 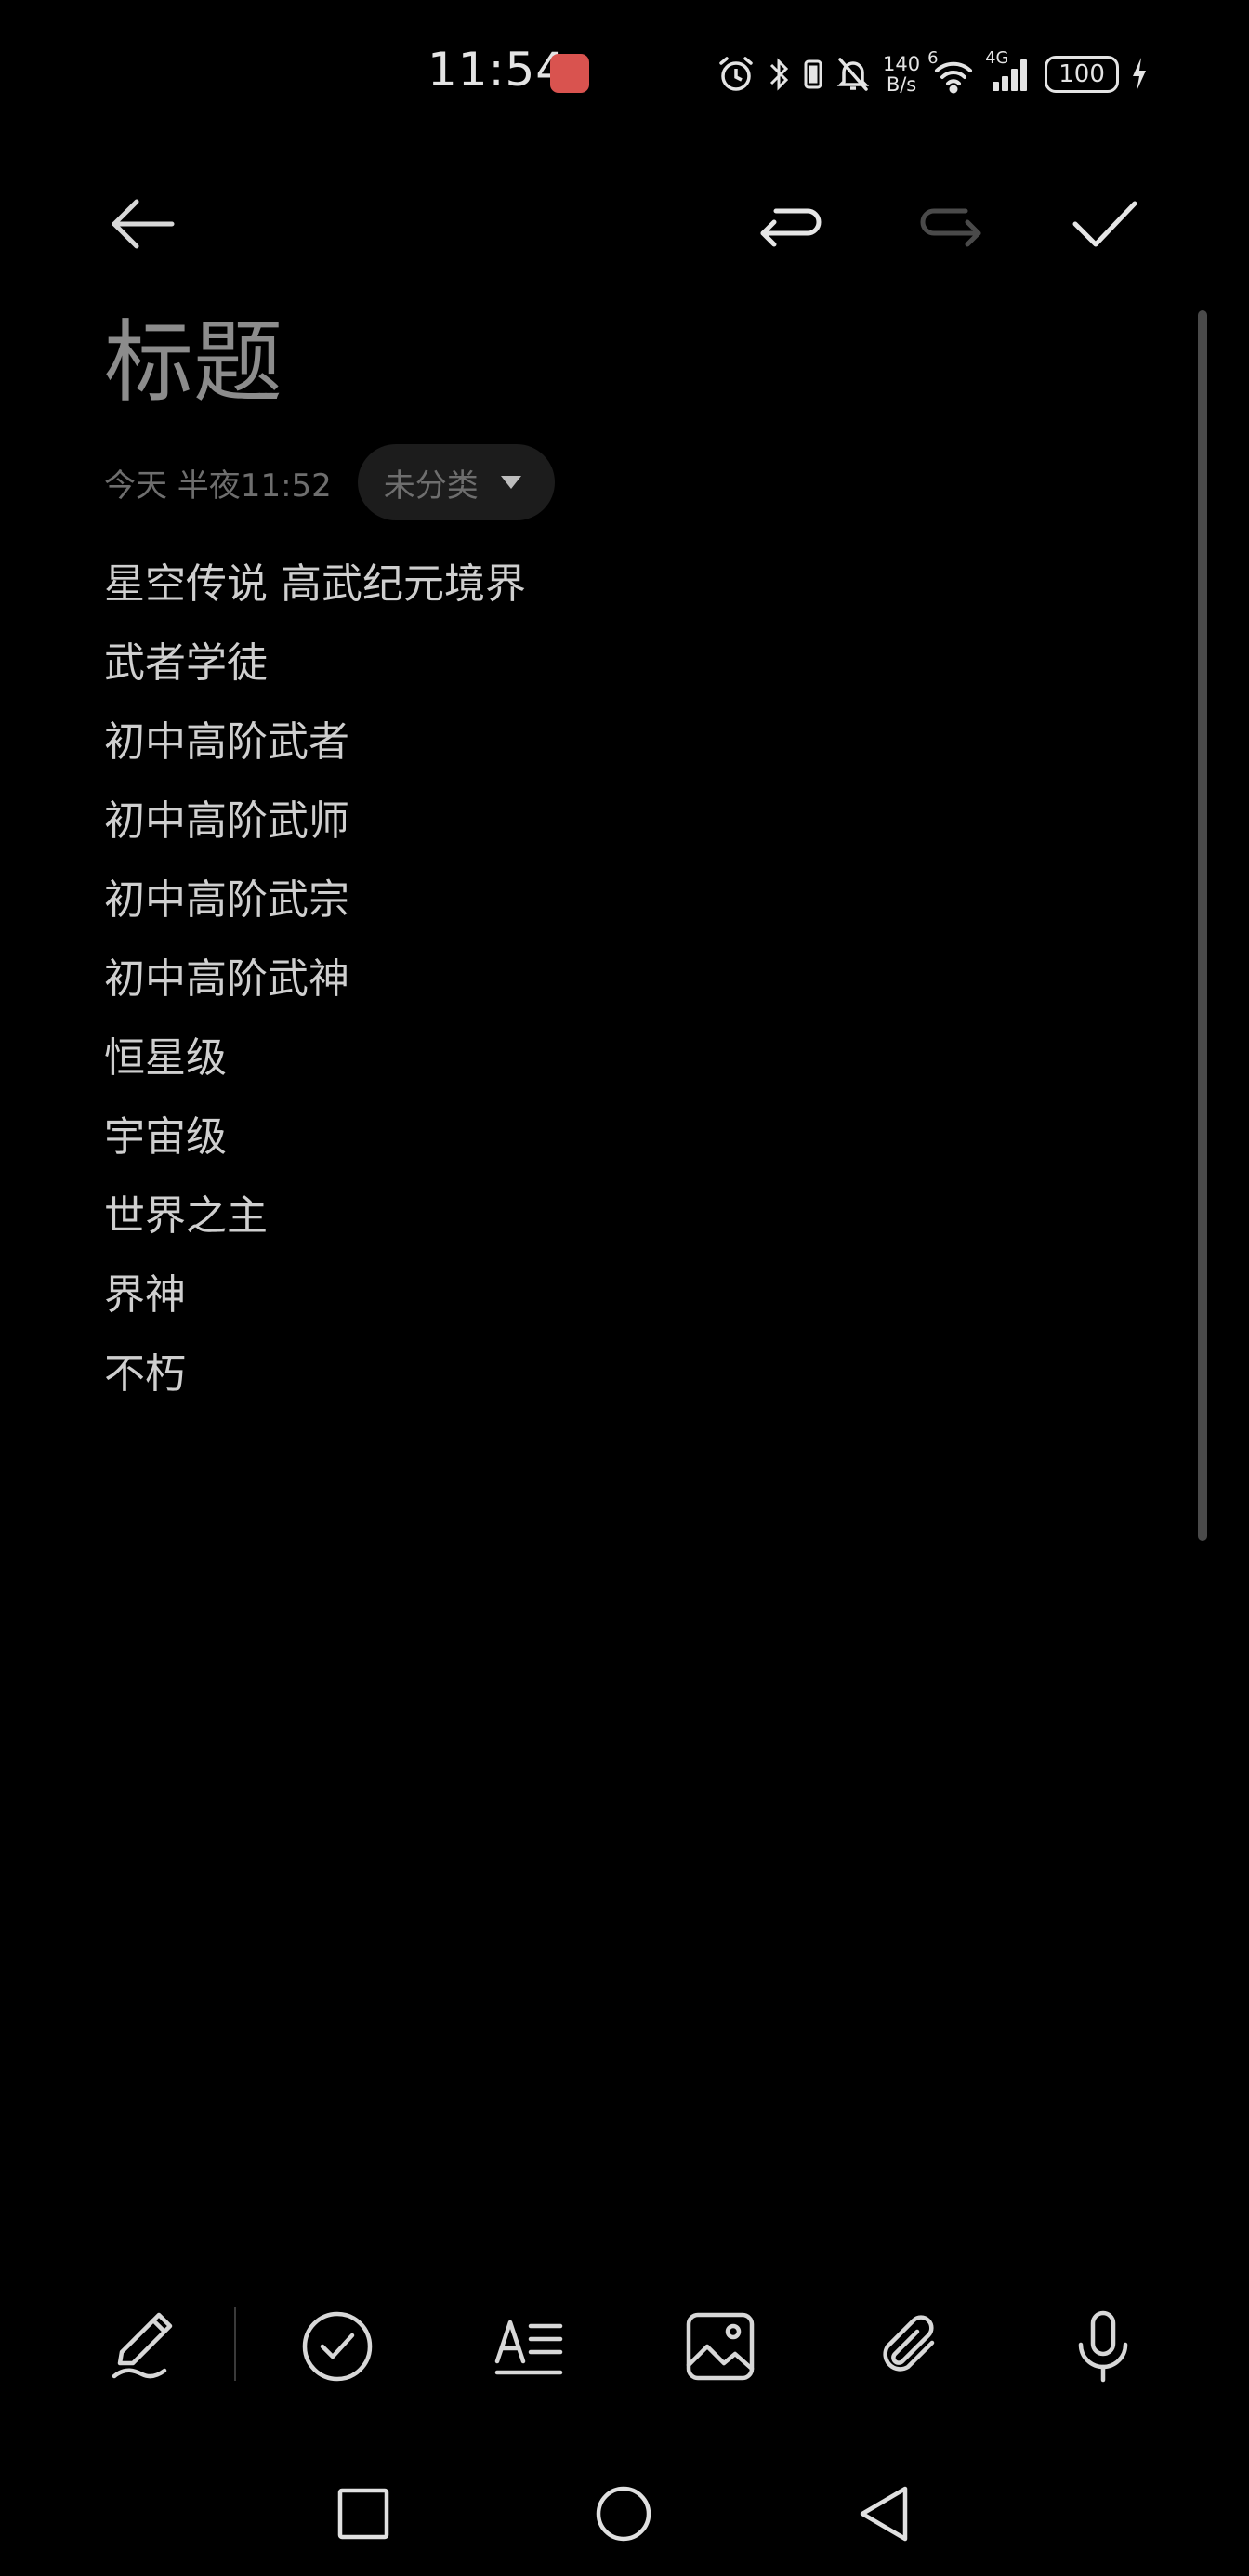 I want to click on note-line: 初中高阶武神, so click(x=615, y=979).